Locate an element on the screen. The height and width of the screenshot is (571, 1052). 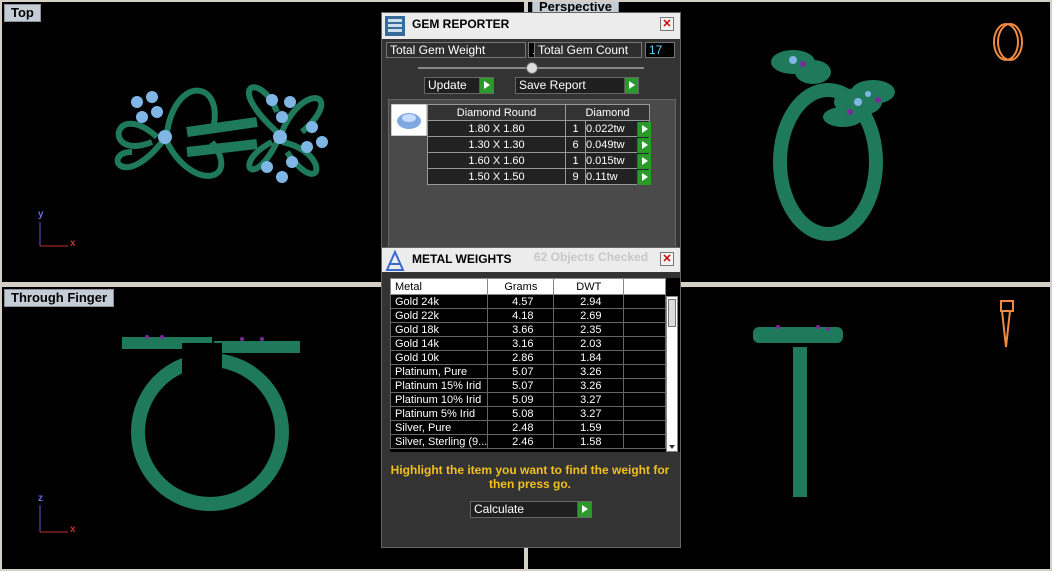
metal-row-grams: 4.57 is located at coordinates (521, 301).